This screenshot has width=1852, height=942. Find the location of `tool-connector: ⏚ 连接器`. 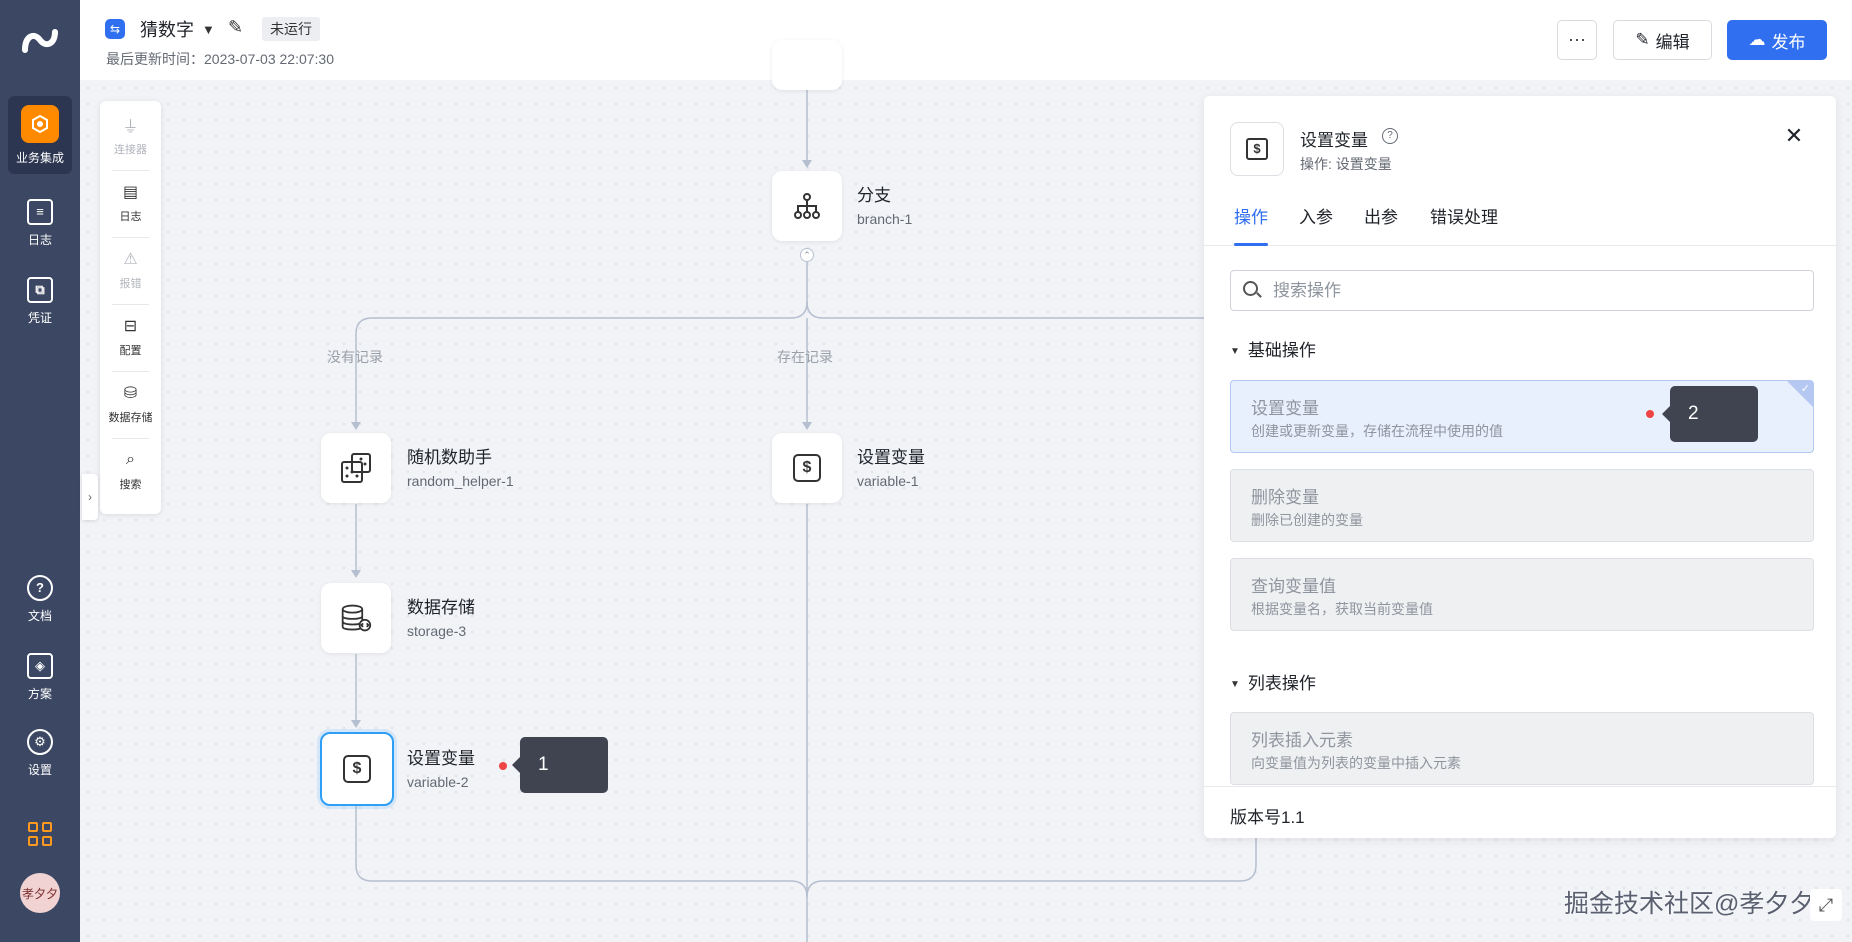

tool-connector: ⏚ 连接器 is located at coordinates (130, 136).